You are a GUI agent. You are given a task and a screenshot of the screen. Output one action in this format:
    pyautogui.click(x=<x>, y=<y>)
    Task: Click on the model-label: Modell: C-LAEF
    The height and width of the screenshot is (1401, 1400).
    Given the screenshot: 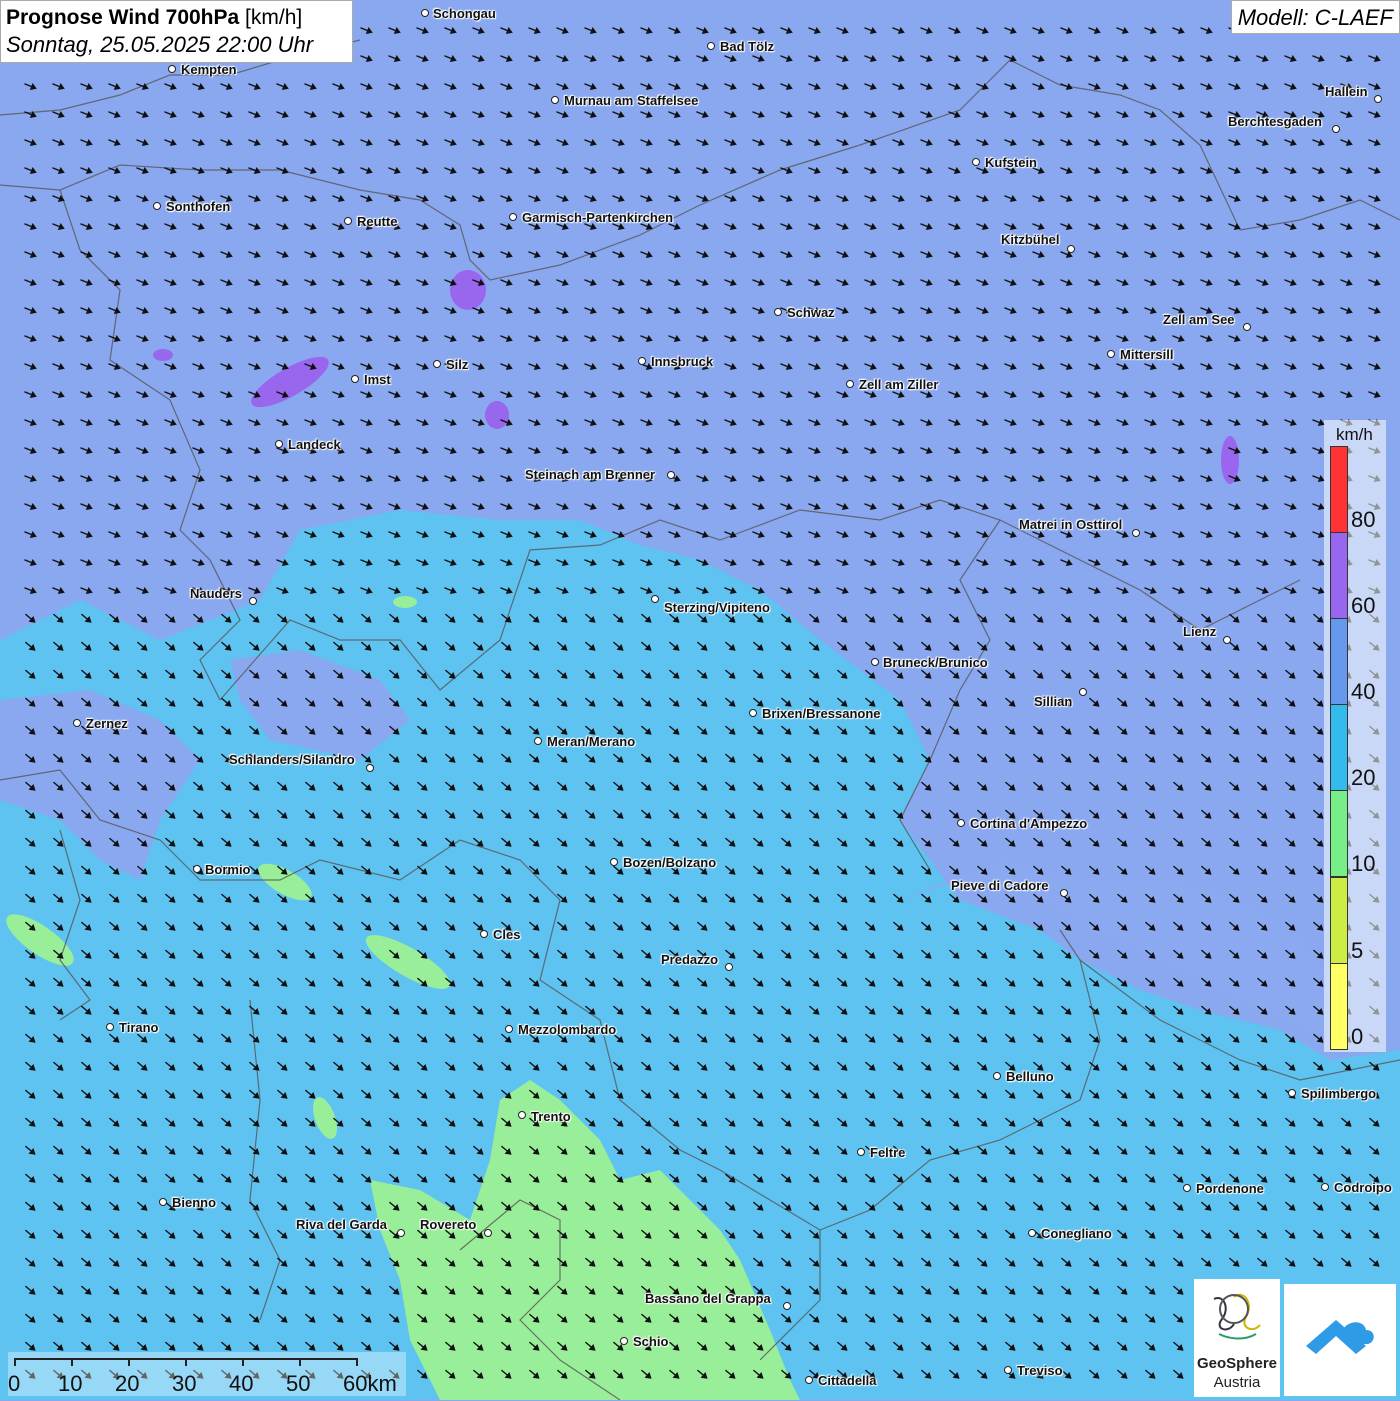 What is the action you would take?
    pyautogui.click(x=1315, y=17)
    